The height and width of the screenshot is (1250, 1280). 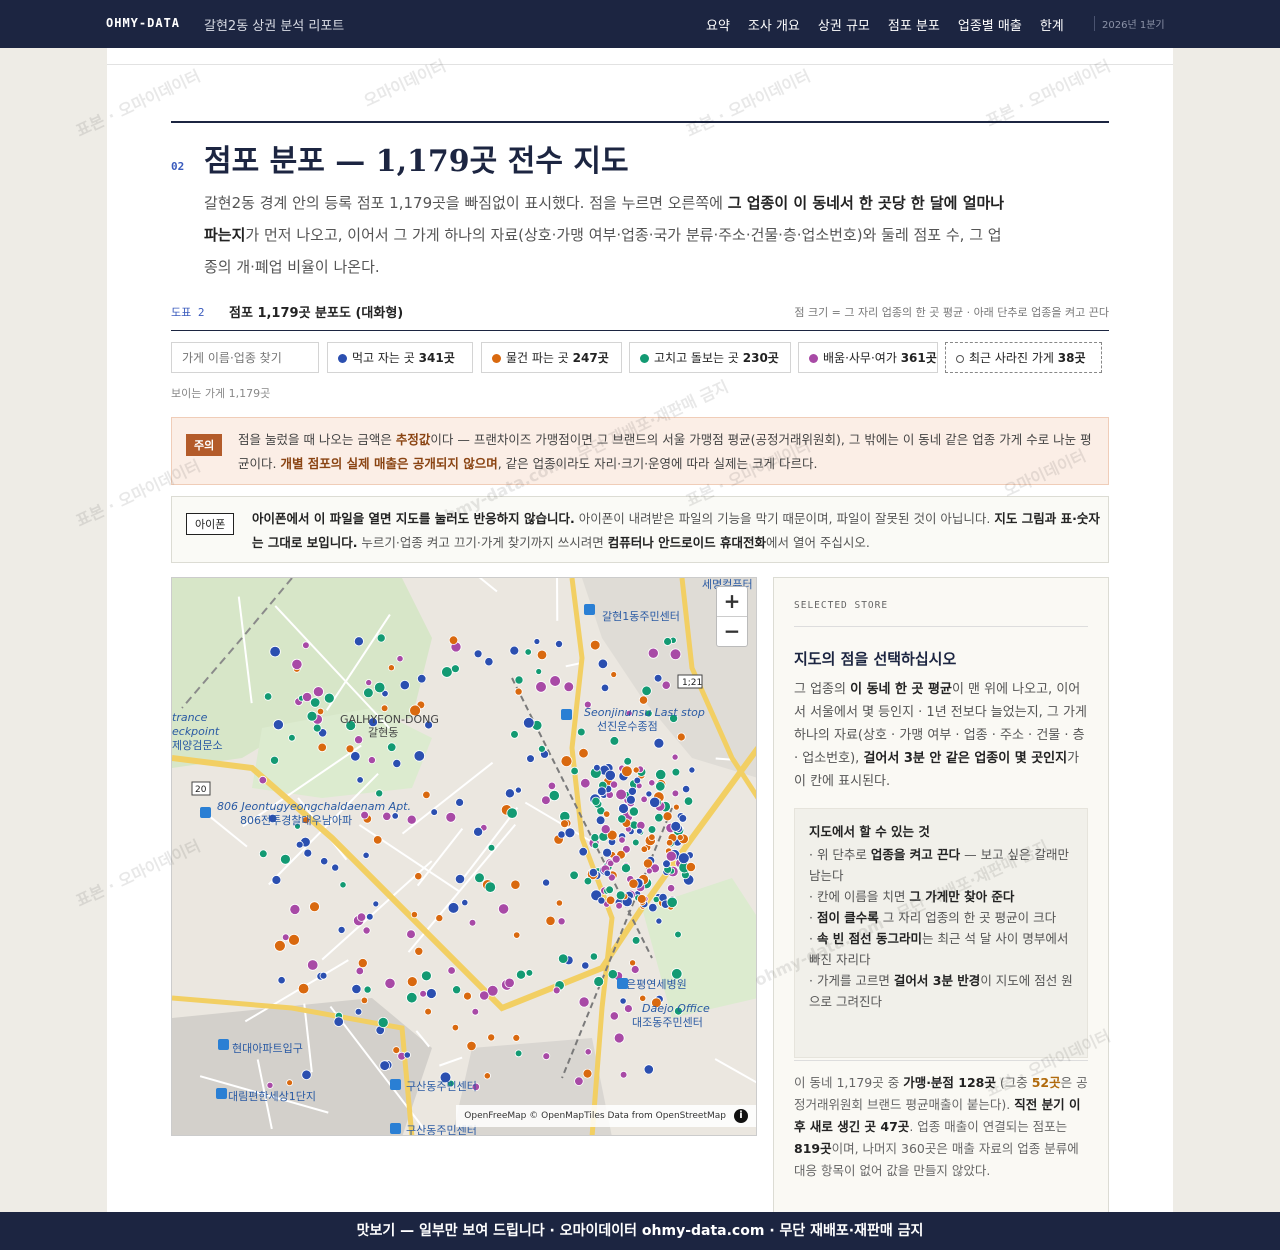 What do you see at coordinates (143, 23) in the screenshot?
I see `brand-logo: OHMY-DATA` at bounding box center [143, 23].